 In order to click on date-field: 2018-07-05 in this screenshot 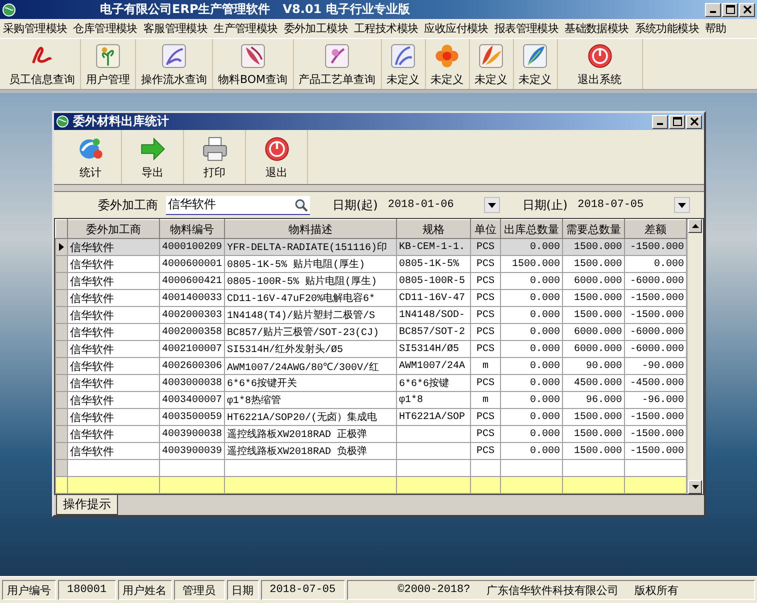, I will do `click(634, 205)`.